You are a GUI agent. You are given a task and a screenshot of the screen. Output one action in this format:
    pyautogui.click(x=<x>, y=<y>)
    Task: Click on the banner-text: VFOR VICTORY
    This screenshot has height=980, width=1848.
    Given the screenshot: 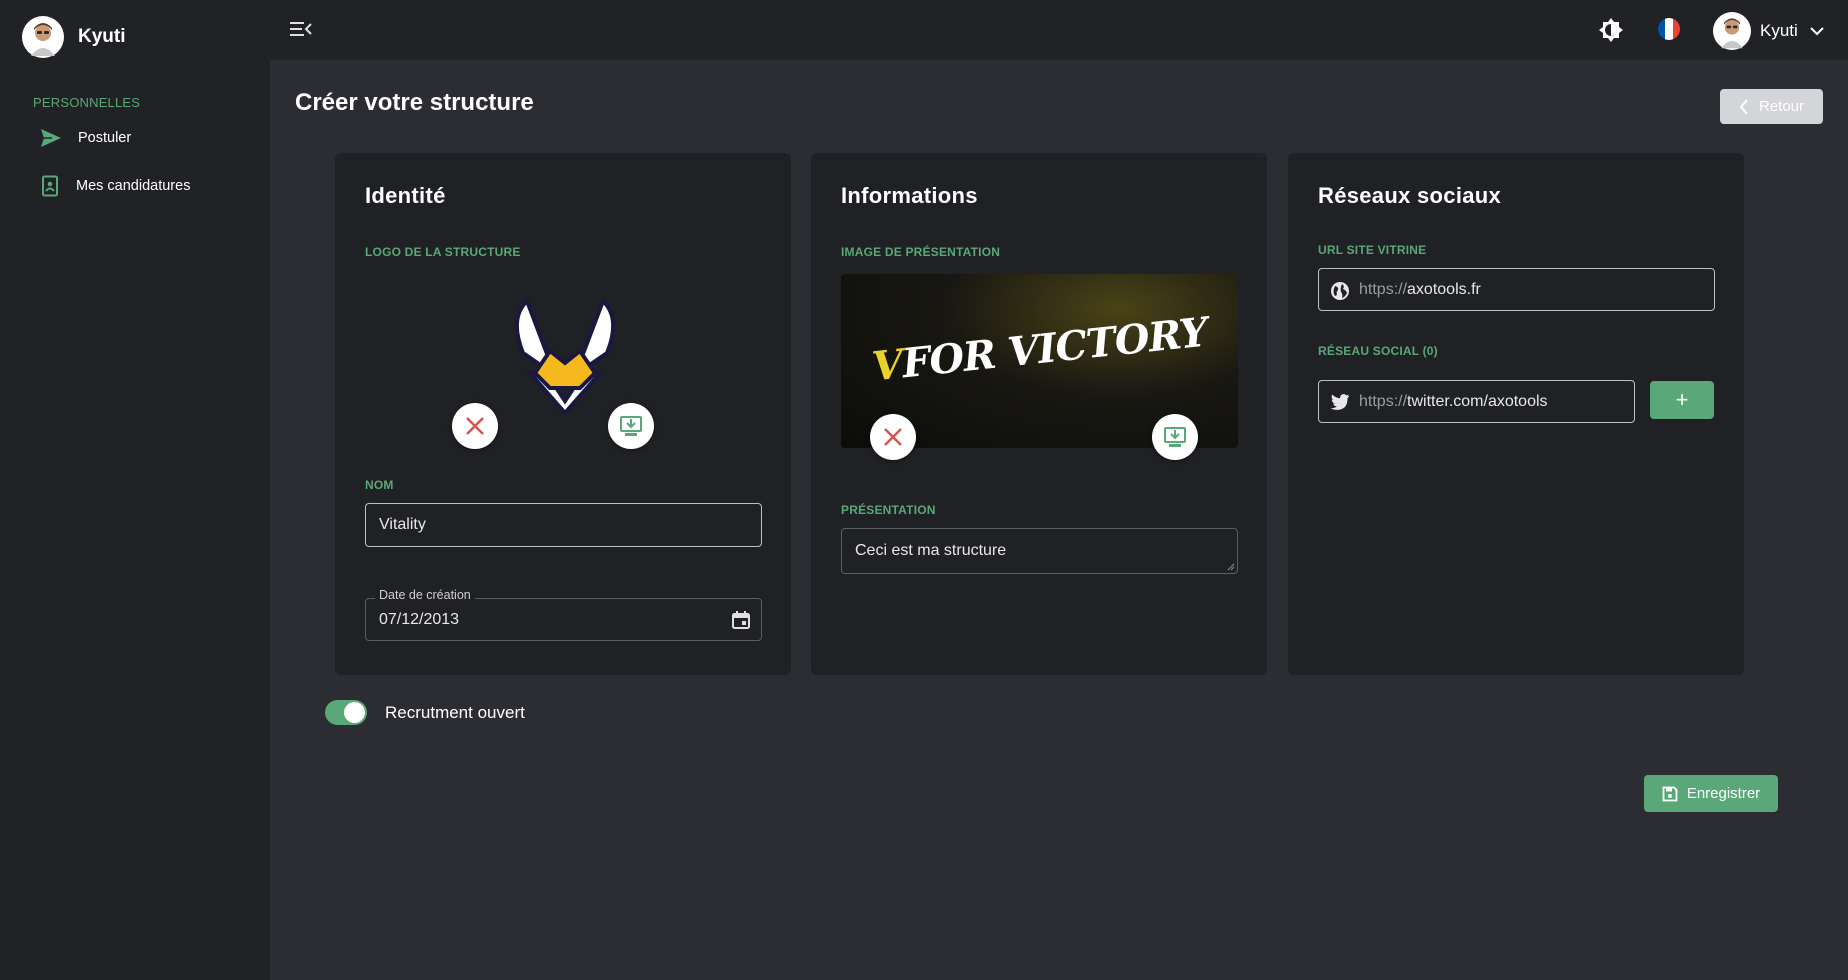 What is the action you would take?
    pyautogui.click(x=1039, y=349)
    